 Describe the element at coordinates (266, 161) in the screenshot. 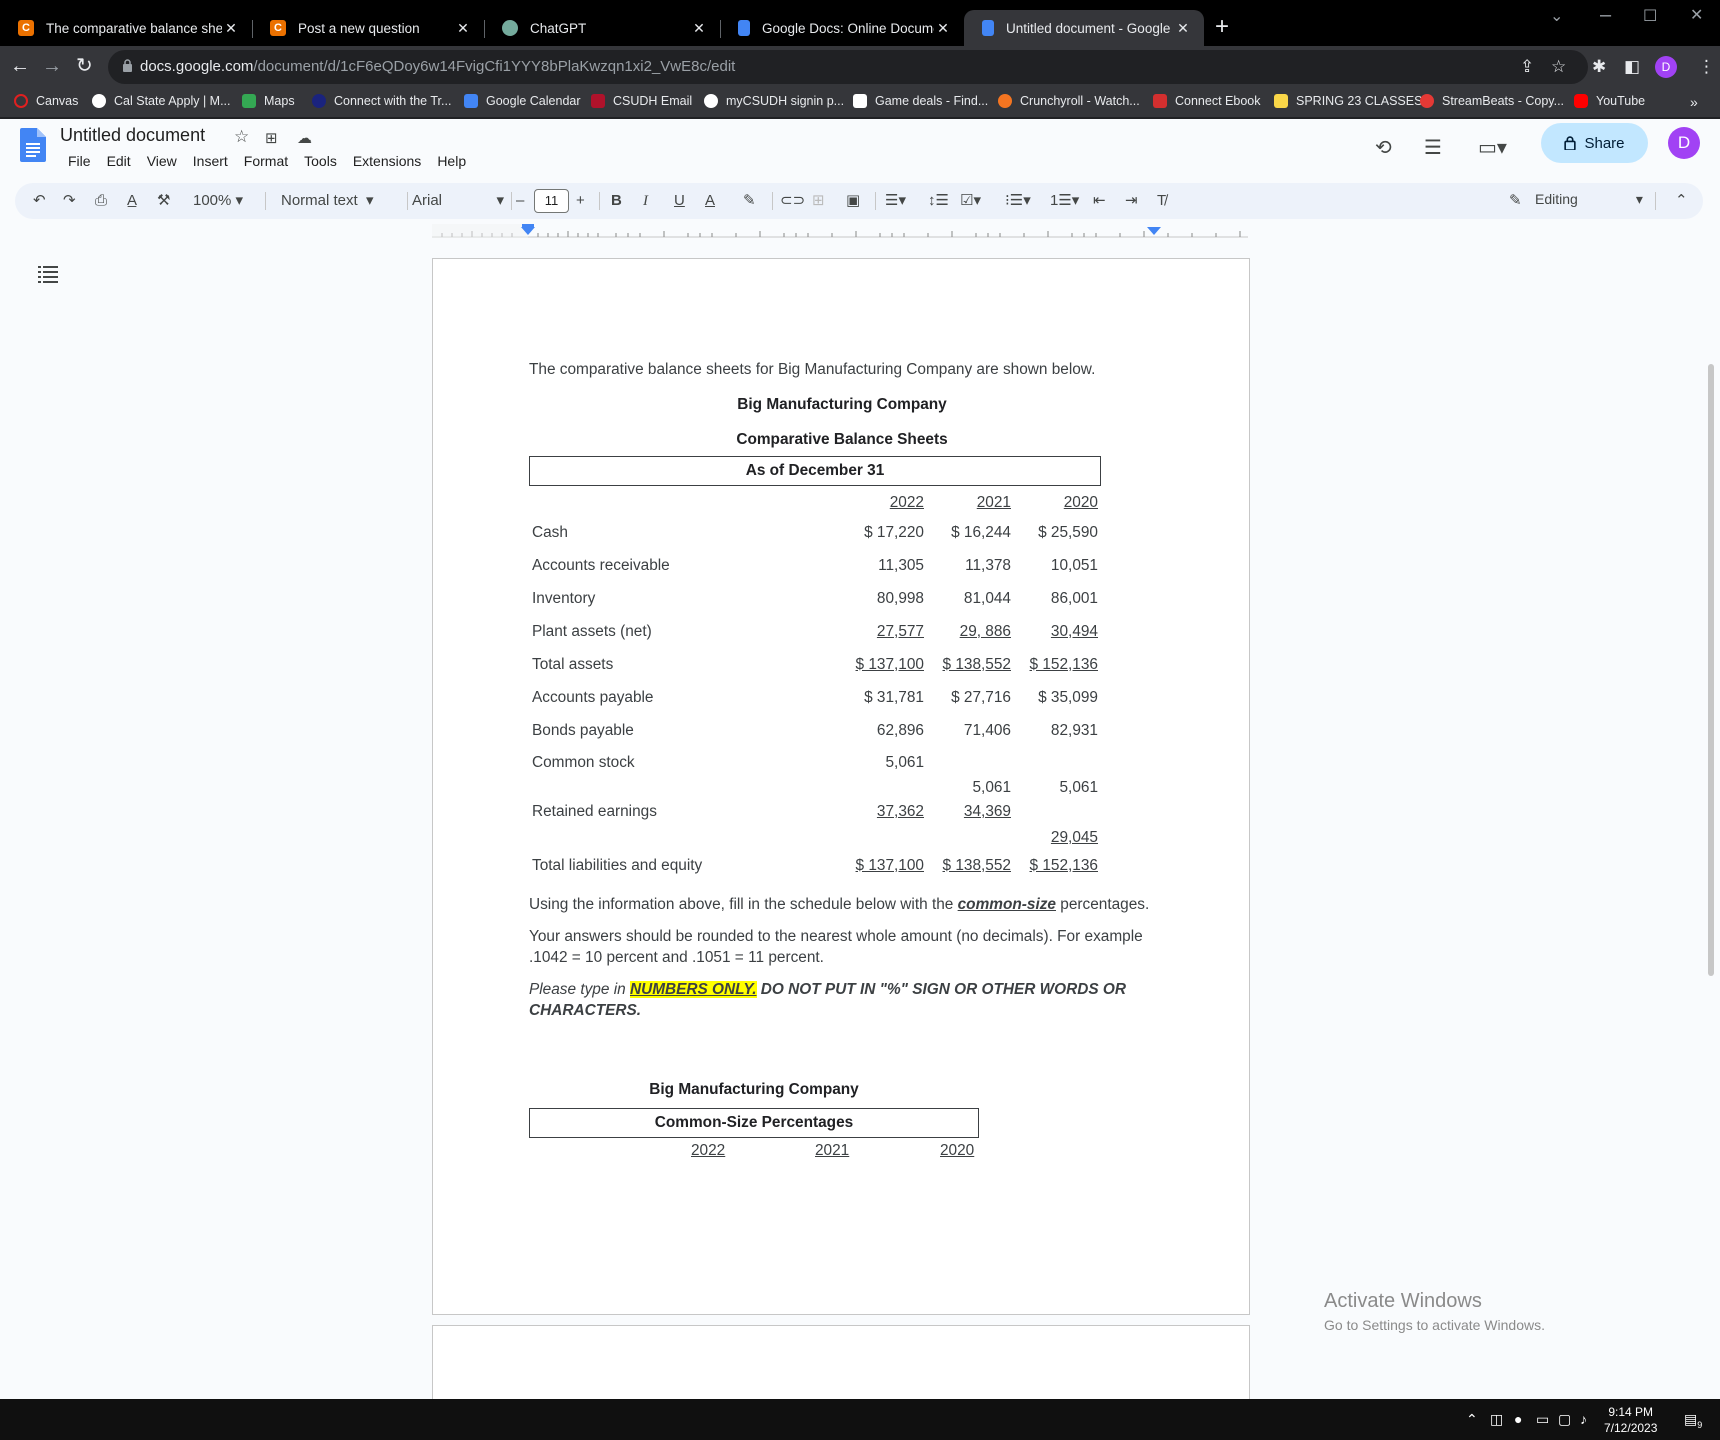

I see `menu-format: Format` at that location.